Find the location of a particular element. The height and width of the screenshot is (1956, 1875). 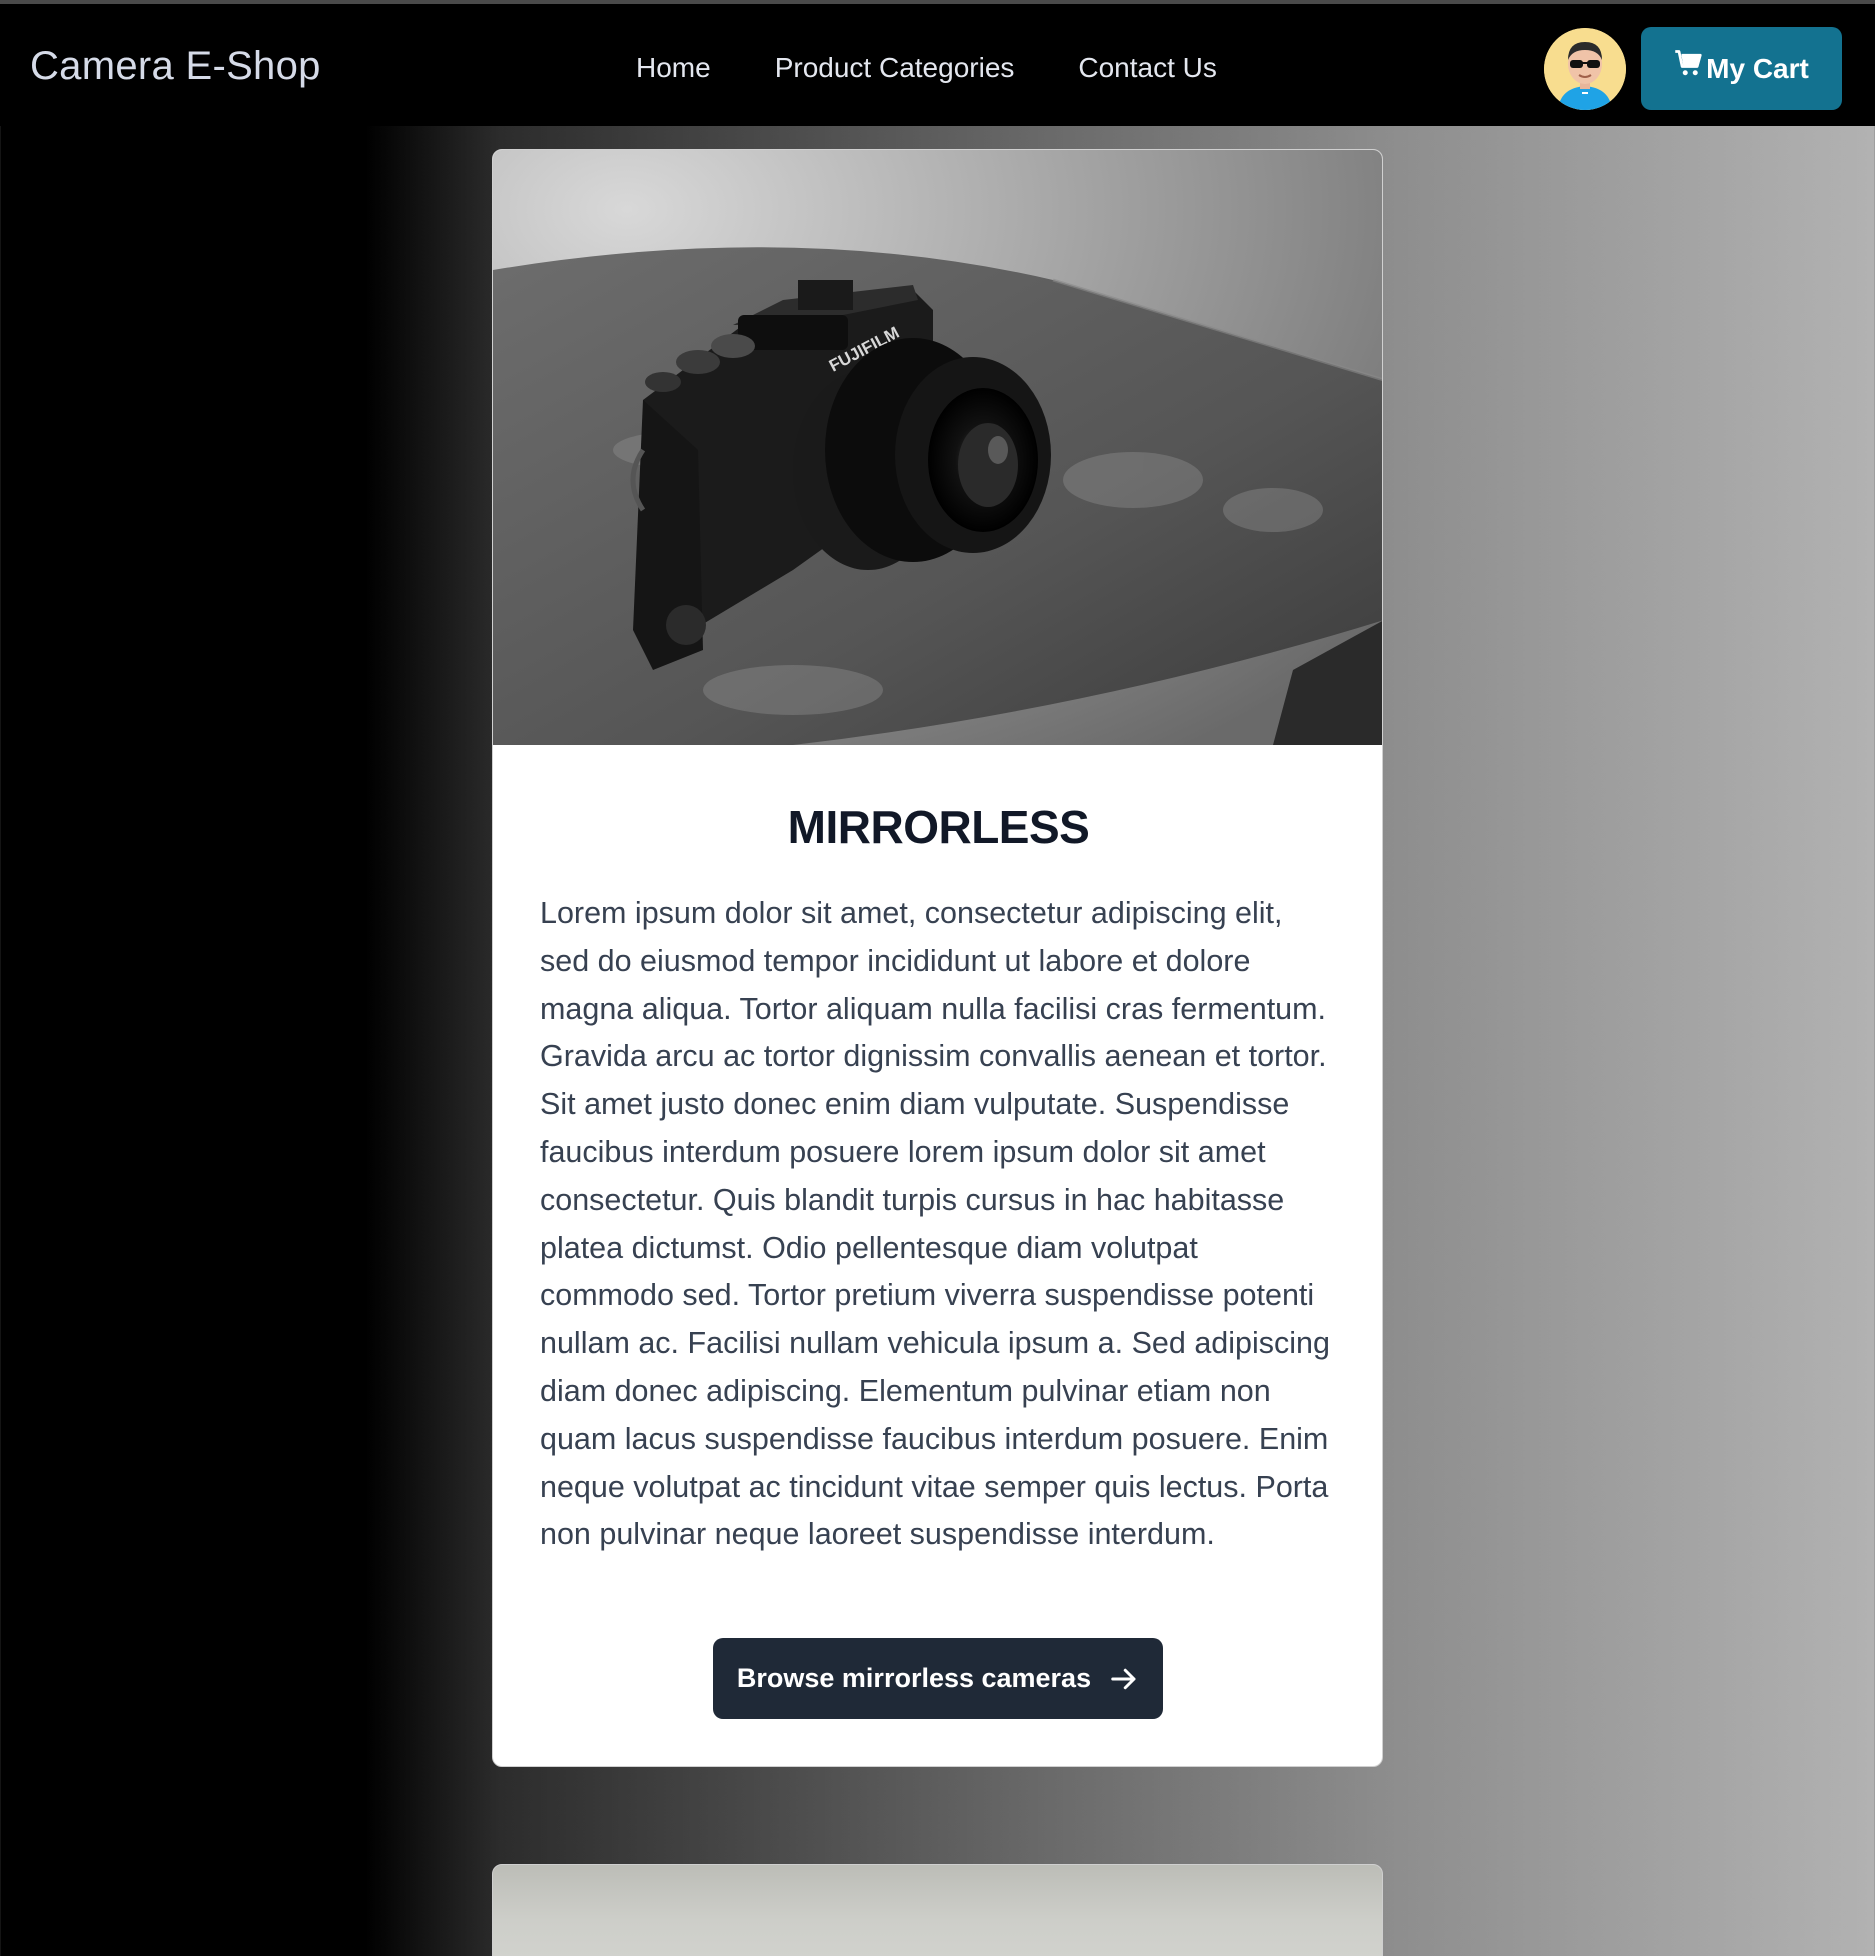

nav-home: Home is located at coordinates (673, 68).